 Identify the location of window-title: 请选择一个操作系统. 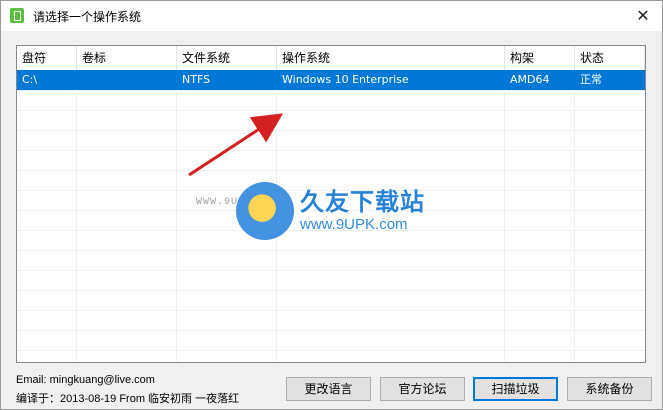
(87, 17).